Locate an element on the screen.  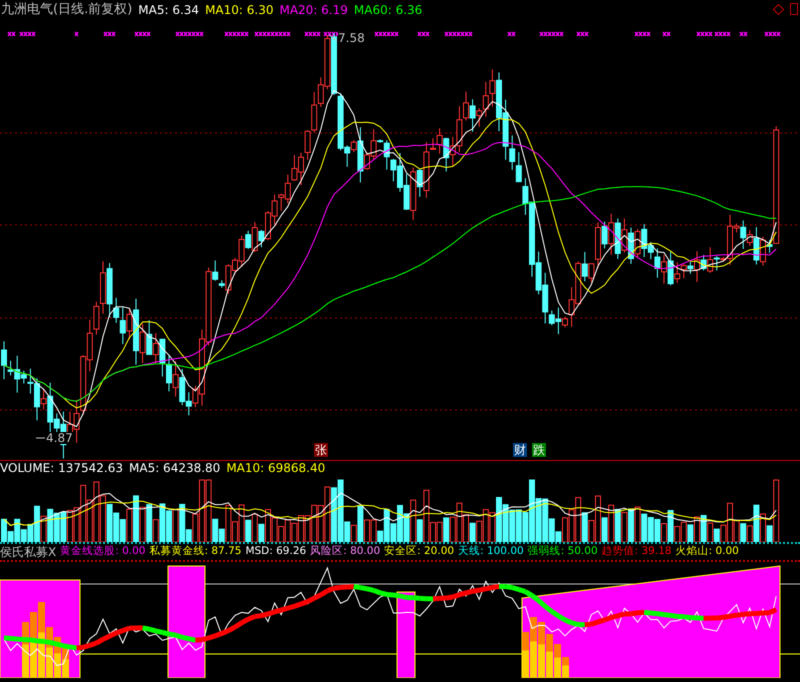
indicator-readout: 强弱线: 50.00 is located at coordinates (563, 552).